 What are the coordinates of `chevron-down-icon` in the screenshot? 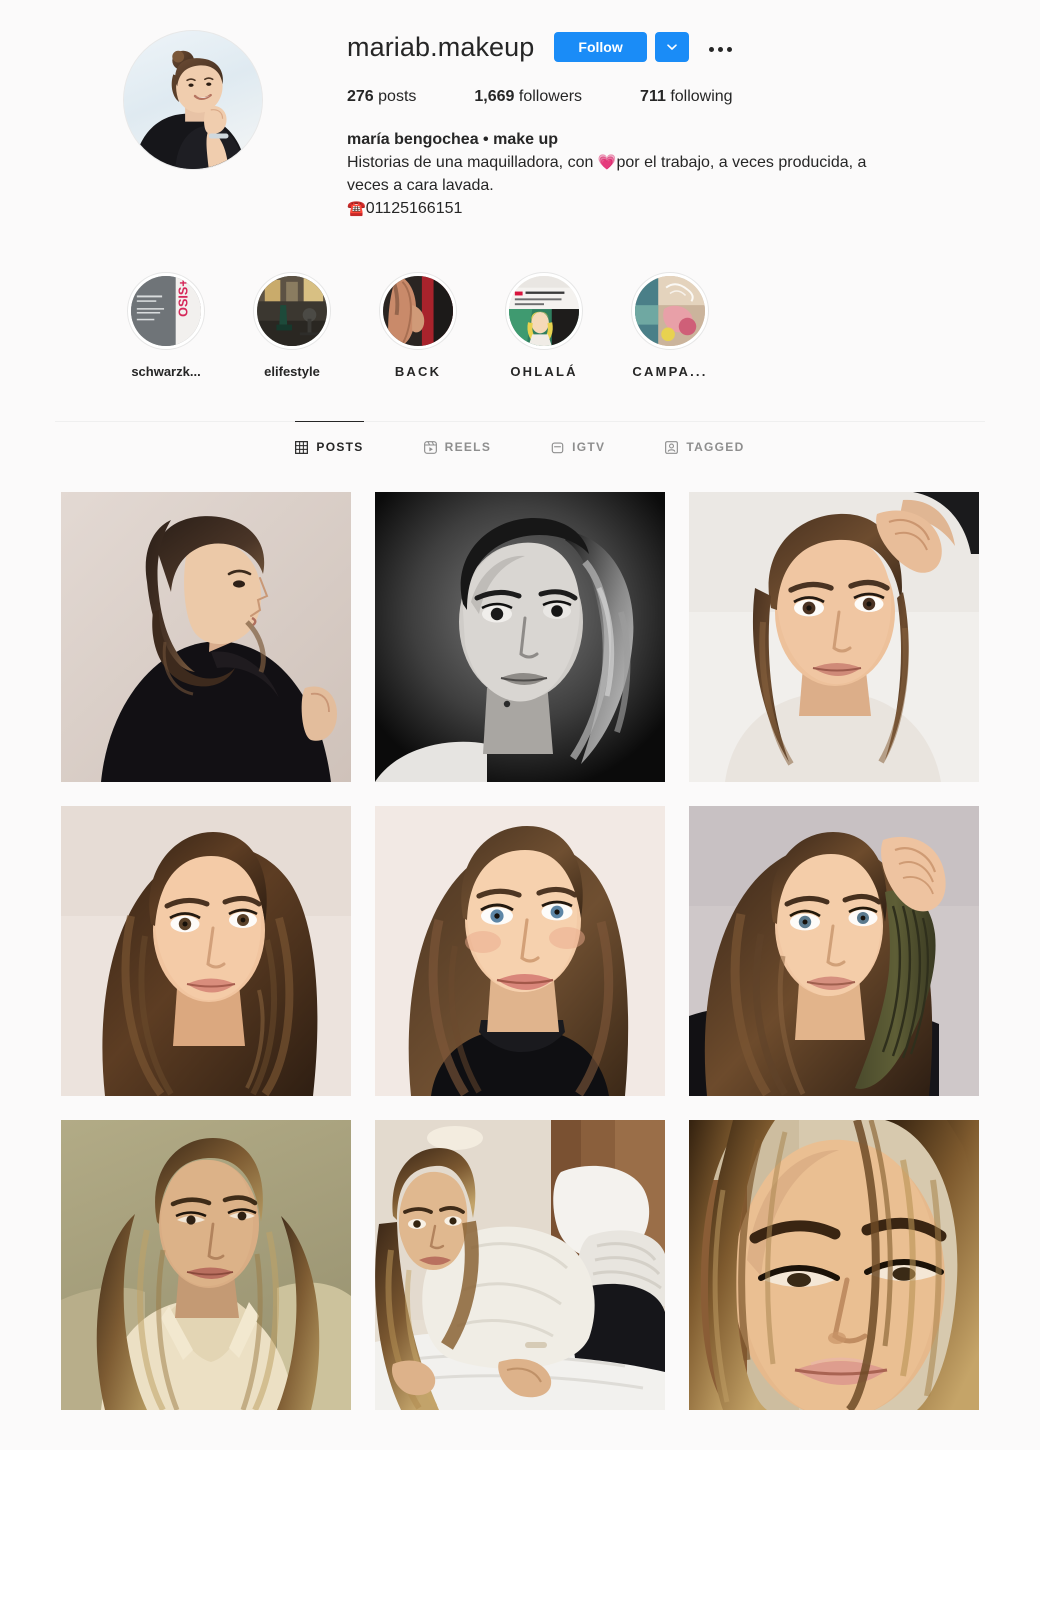 It's located at (672, 47).